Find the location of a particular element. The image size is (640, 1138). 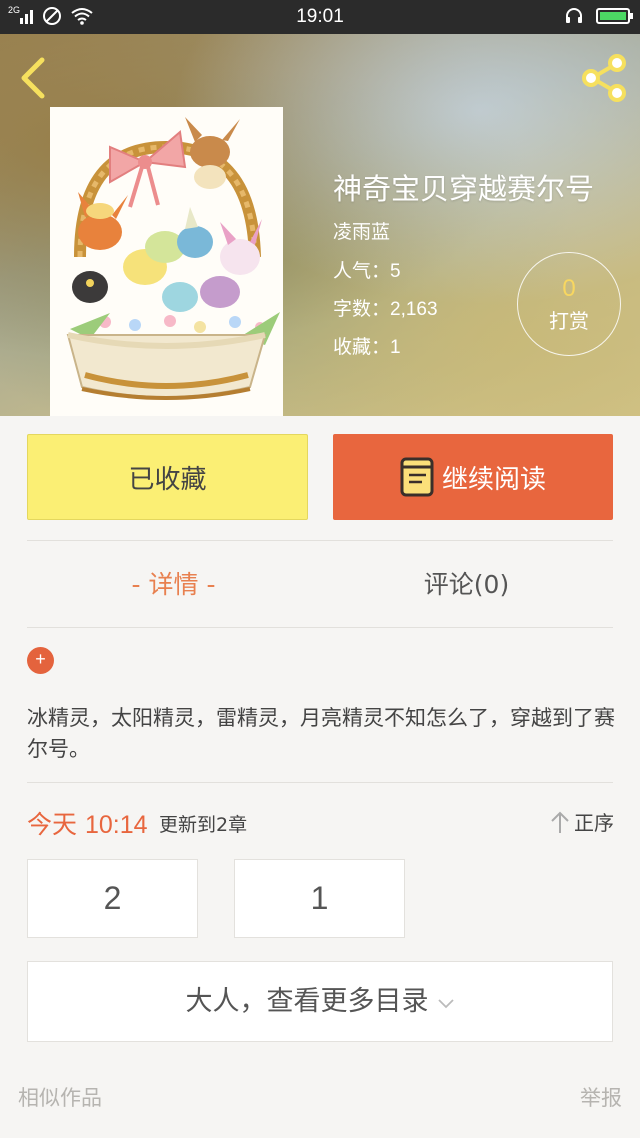

battery-icon is located at coordinates (614, 16).